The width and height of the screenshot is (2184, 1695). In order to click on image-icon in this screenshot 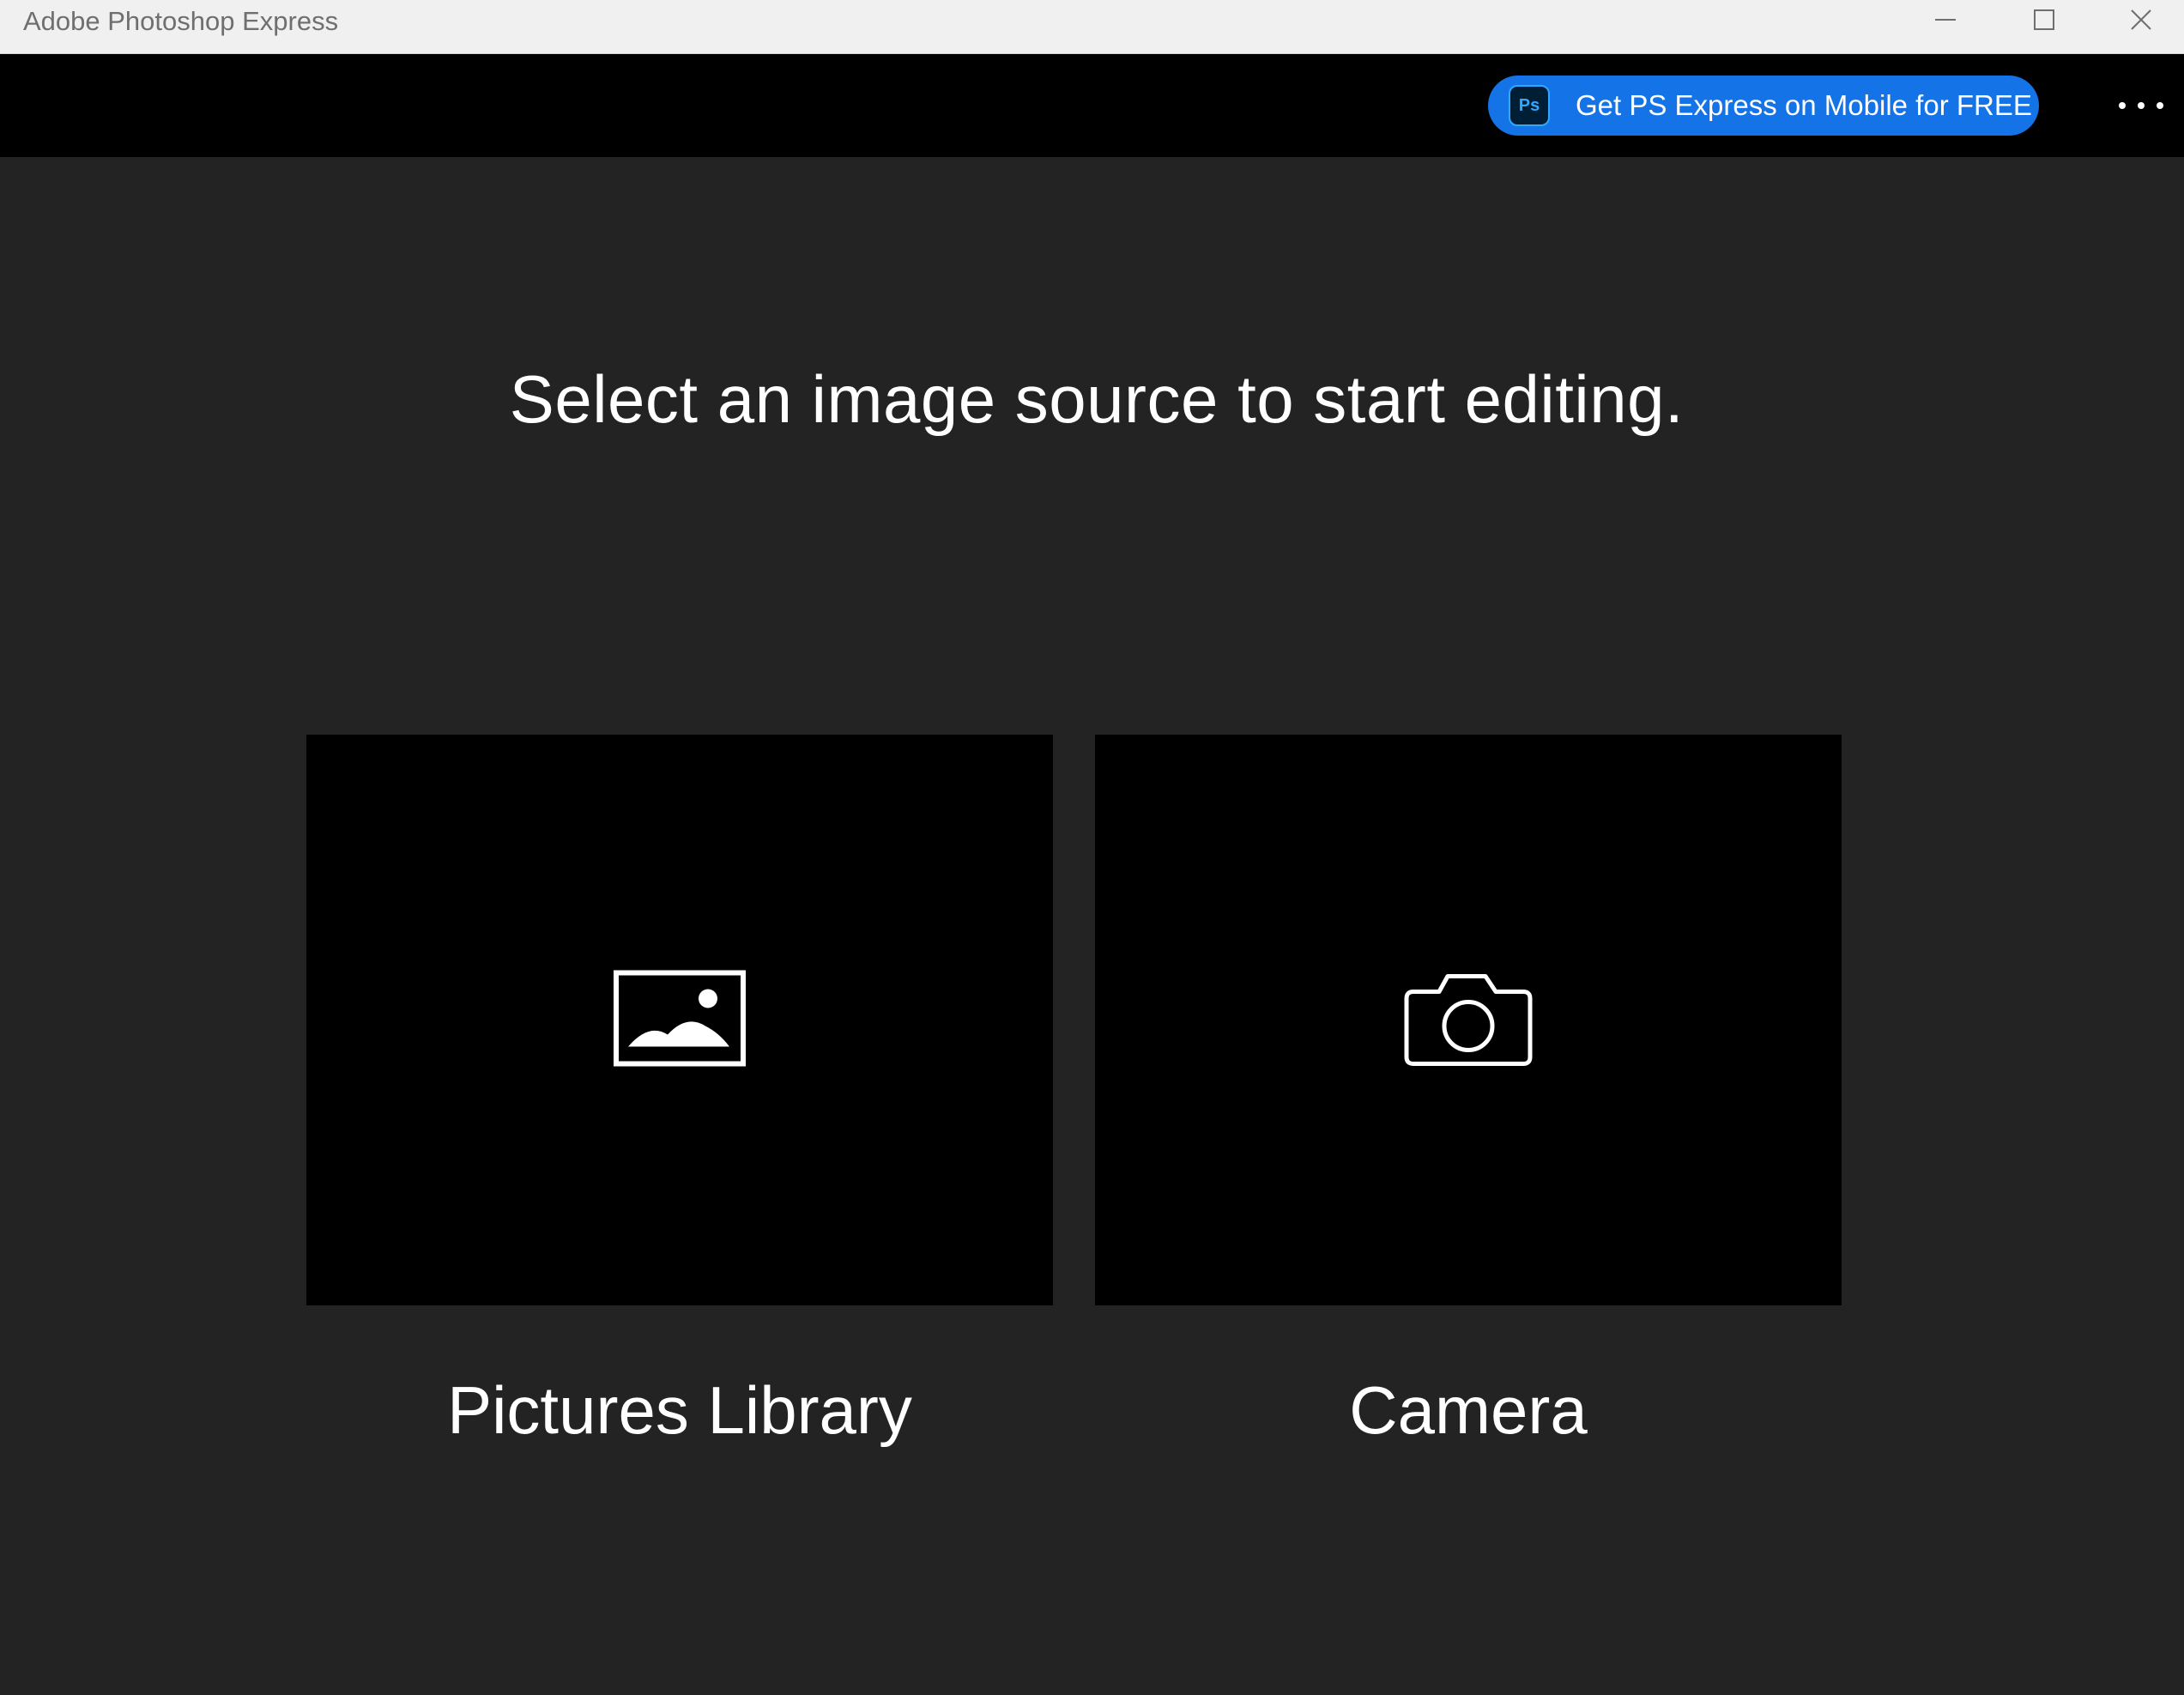, I will do `click(680, 1020)`.